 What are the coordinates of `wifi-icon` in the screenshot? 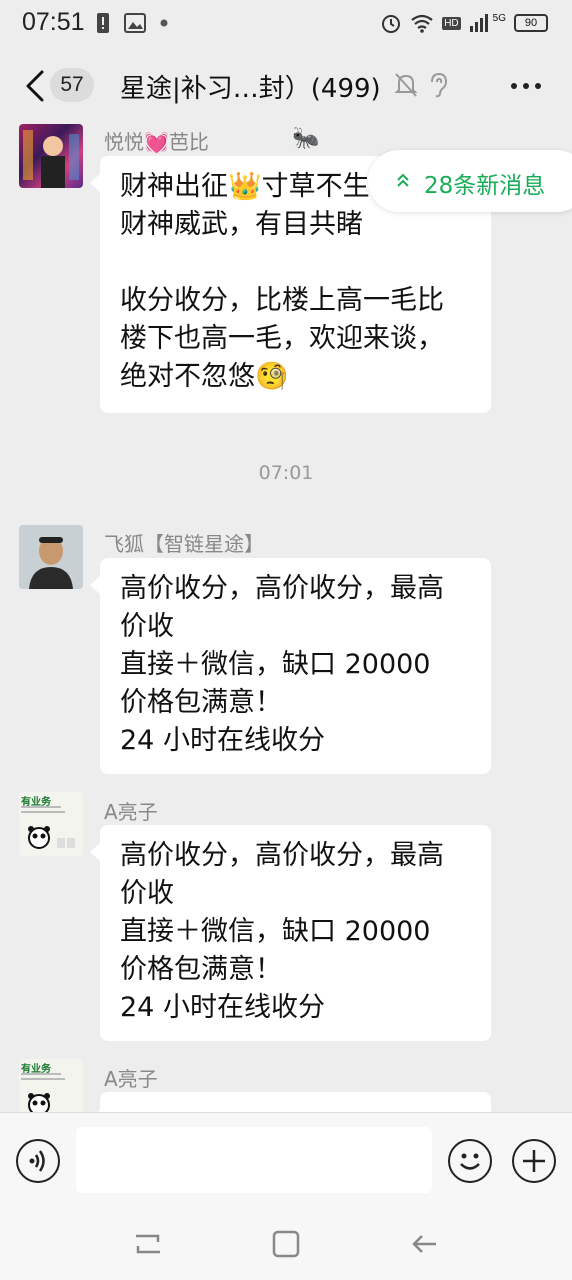 It's located at (422, 23).